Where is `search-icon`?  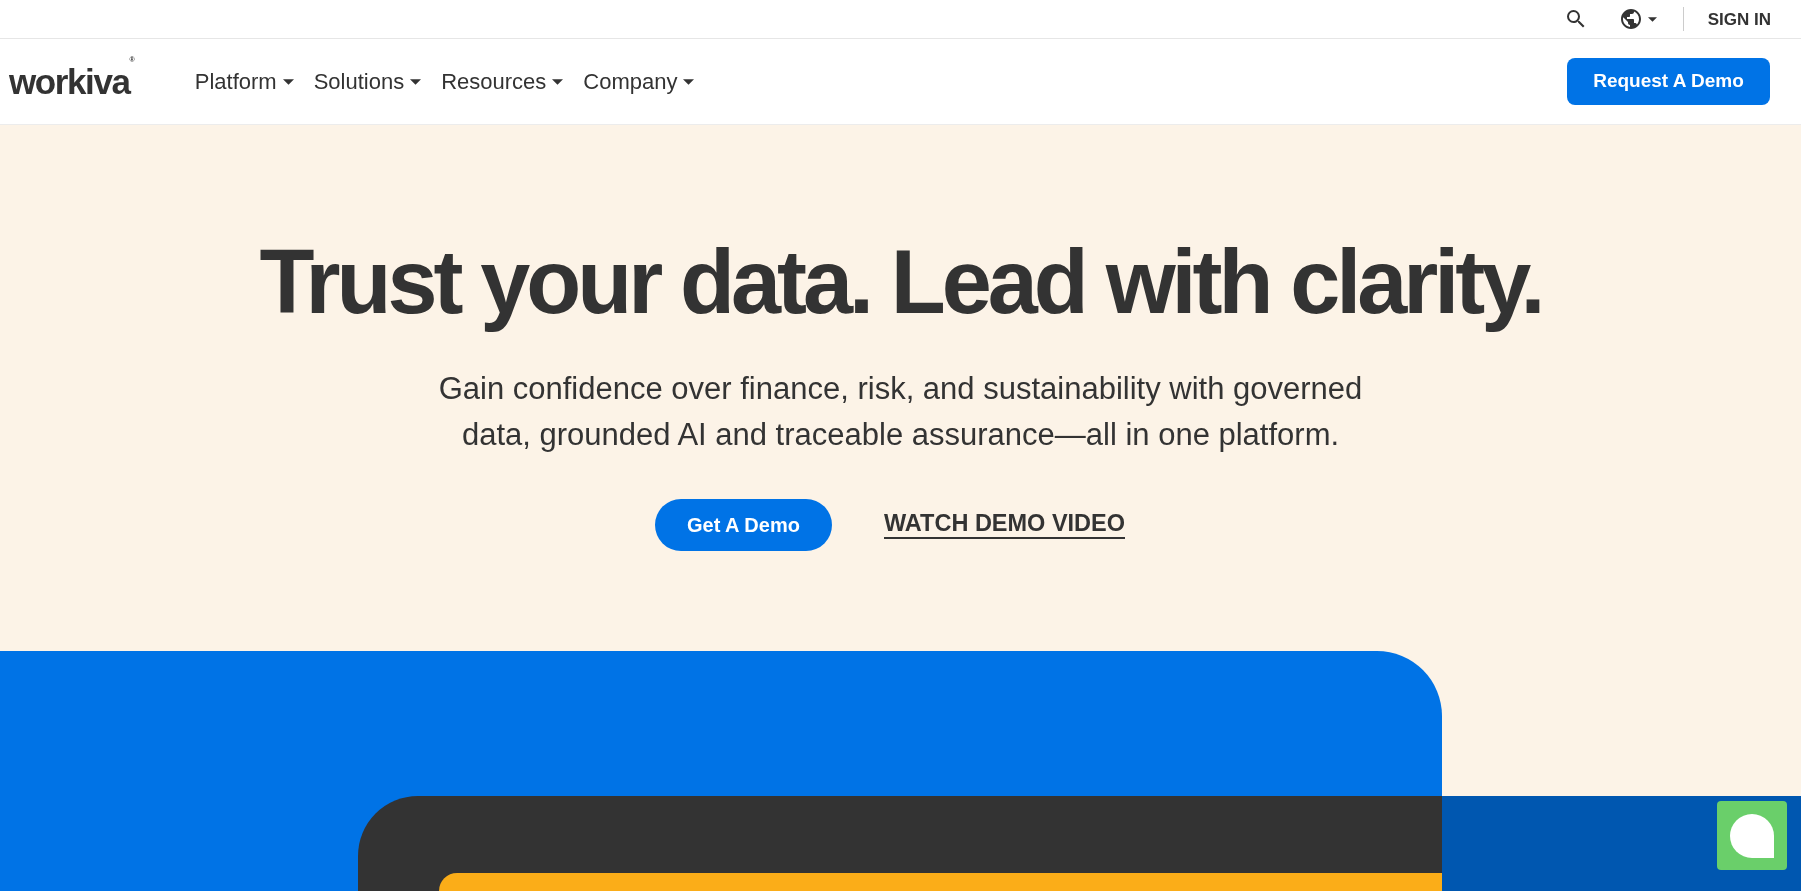 search-icon is located at coordinates (1575, 19).